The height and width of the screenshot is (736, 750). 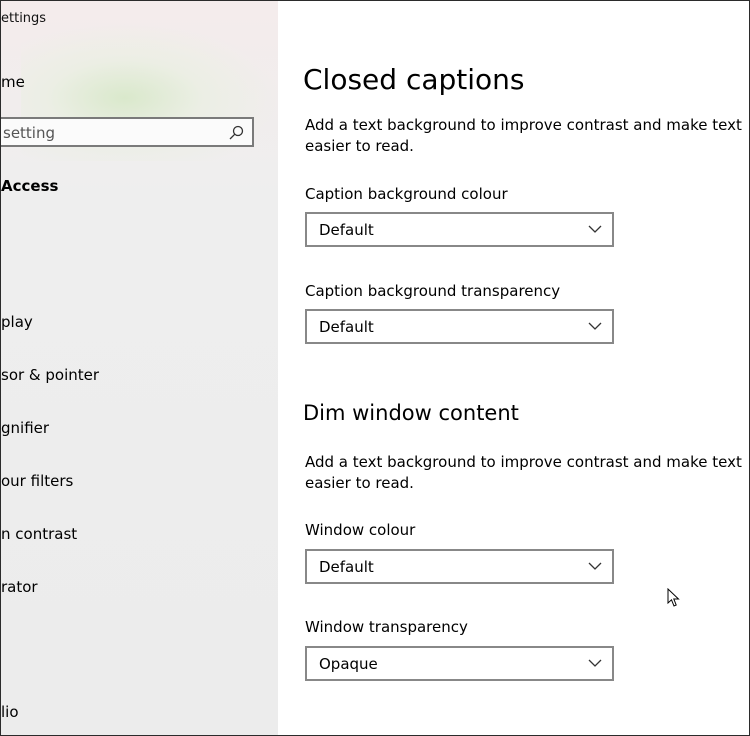 I want to click on search-input, so click(x=113, y=133).